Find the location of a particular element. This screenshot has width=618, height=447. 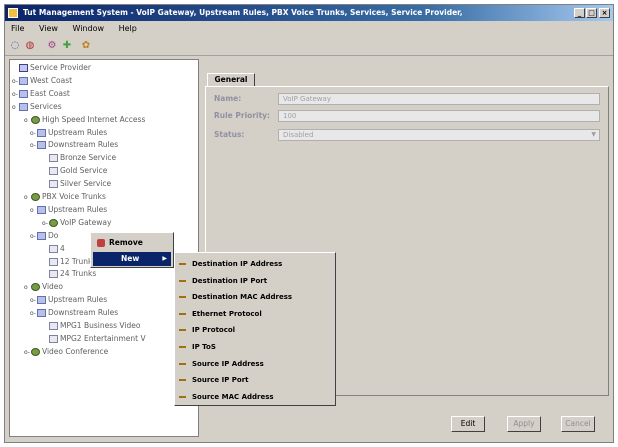

submenu-item: Destination IP Port is located at coordinates (255, 281).